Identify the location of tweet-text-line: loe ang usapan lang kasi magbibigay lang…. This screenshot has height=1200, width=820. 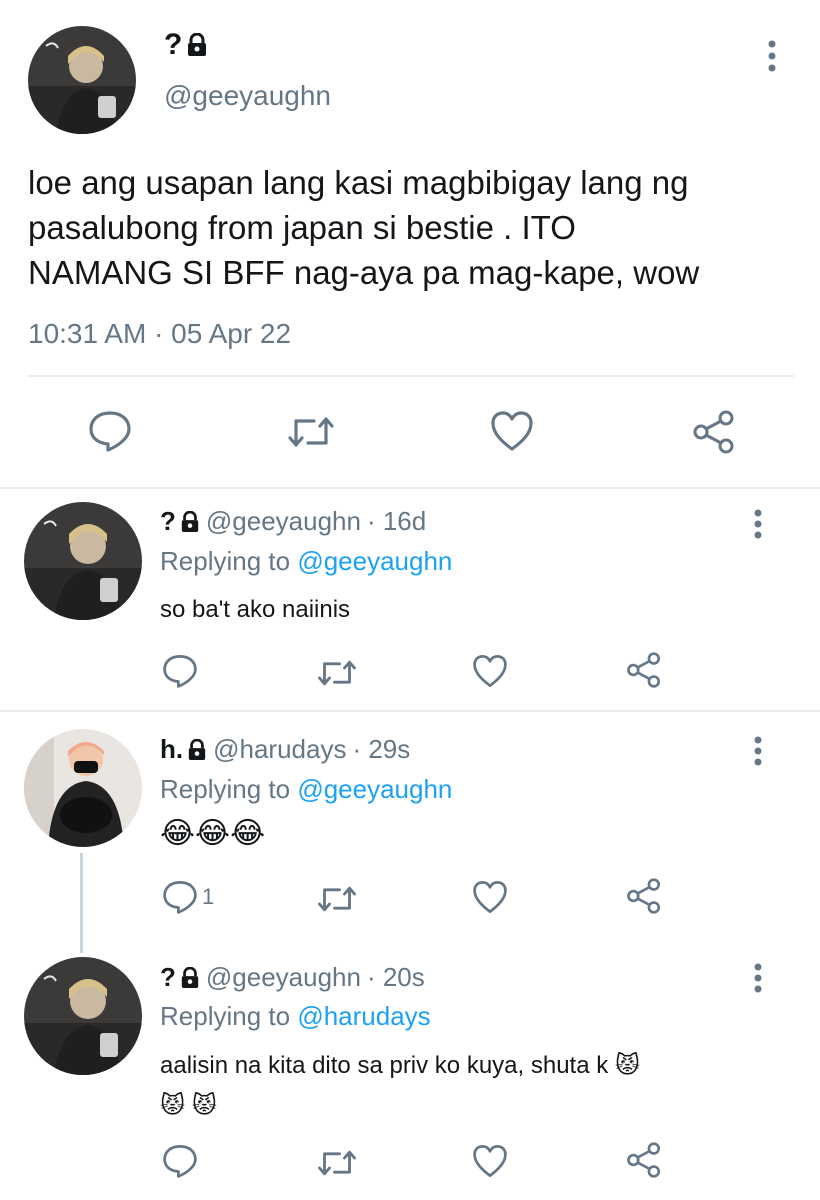
(358, 182).